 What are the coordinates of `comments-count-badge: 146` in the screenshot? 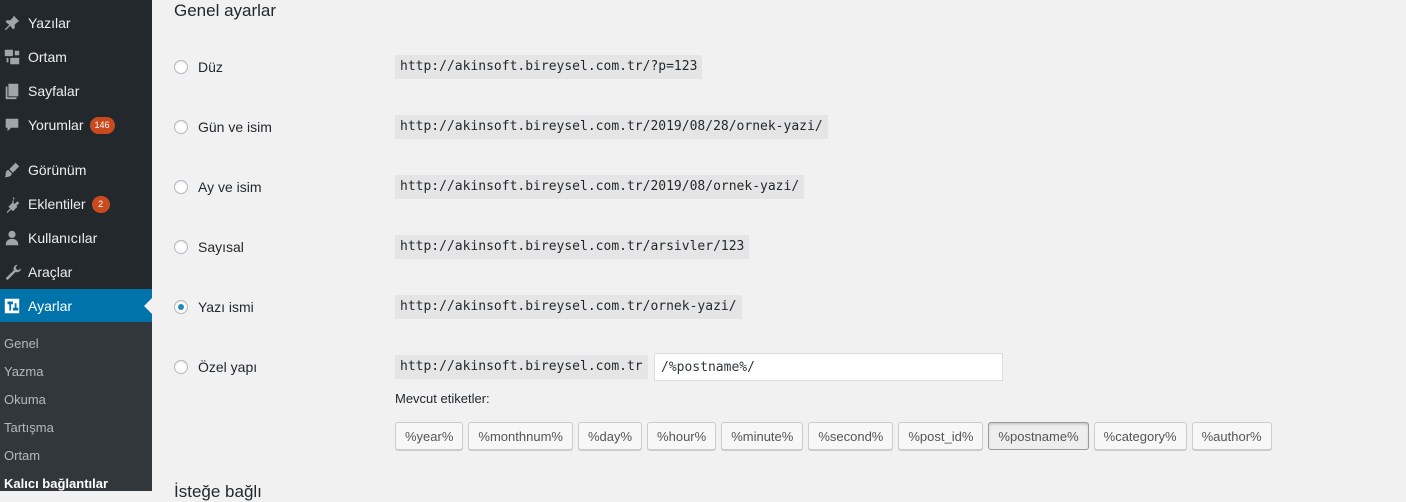 It's located at (102, 125).